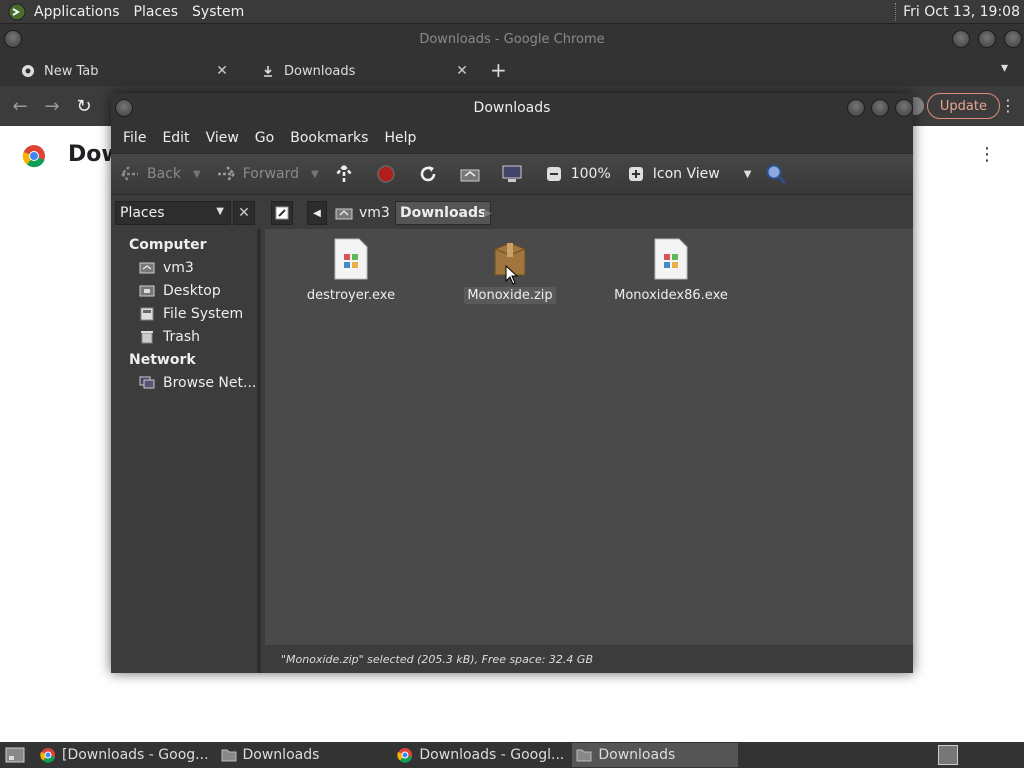  Describe the element at coordinates (264, 138) in the screenshot. I see `menu-go: Go` at that location.